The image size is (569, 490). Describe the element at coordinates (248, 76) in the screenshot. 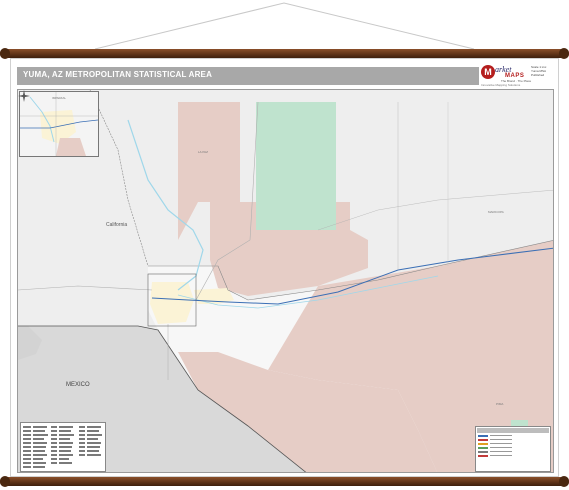

I see `title-bar: YUMA, AZ METROPOLITAN STATISTICAL AREA` at that location.